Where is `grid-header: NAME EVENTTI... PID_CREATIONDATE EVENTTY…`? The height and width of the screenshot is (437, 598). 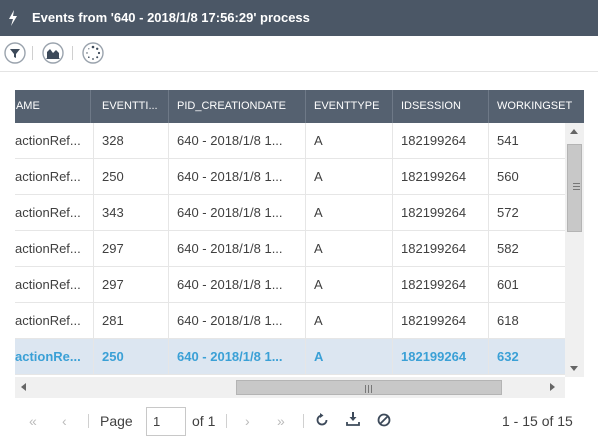 grid-header: NAME EVENTTI... PID_CREATIONDATE EVENTTY… is located at coordinates (299, 106).